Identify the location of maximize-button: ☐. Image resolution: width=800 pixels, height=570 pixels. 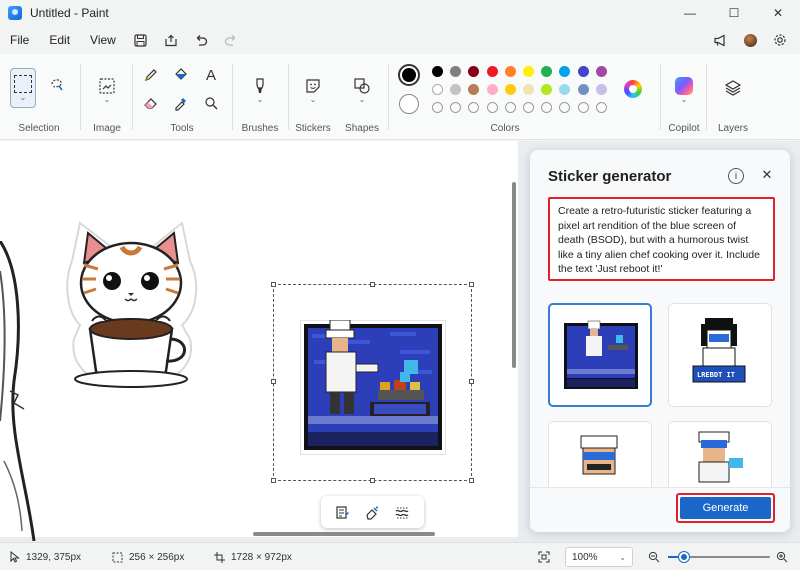
(734, 13).